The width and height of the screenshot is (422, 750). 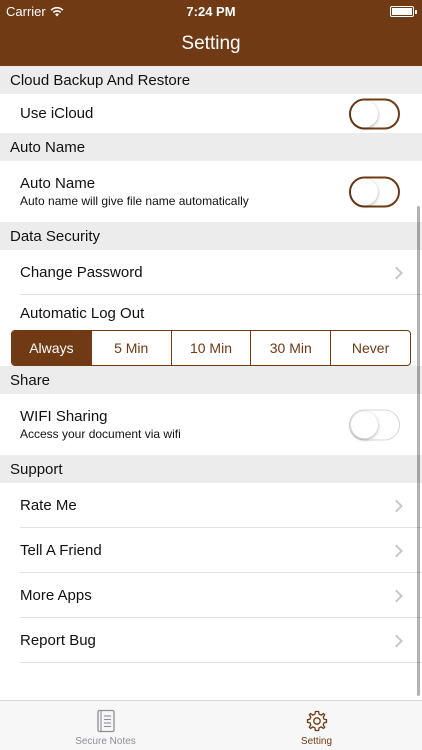 What do you see at coordinates (211, 380) in the screenshot?
I see `section-header-share: Share` at bounding box center [211, 380].